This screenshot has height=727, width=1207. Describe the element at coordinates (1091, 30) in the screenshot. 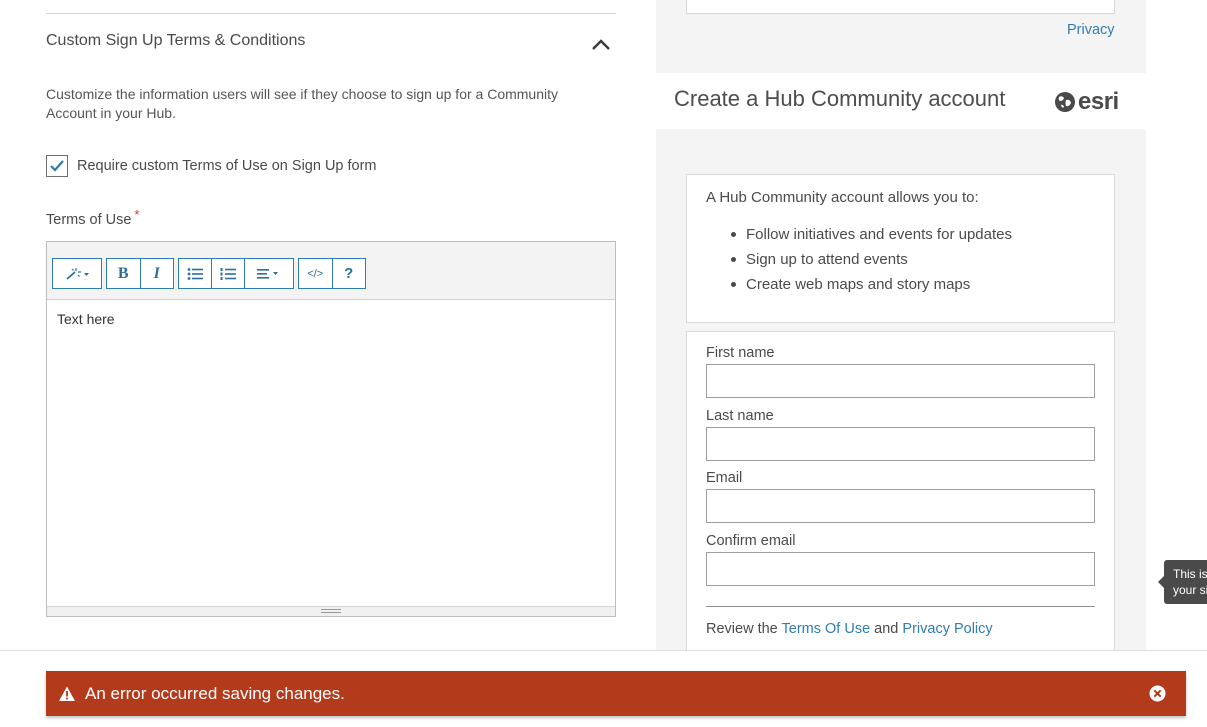

I see `privacy-link: Privacy` at that location.